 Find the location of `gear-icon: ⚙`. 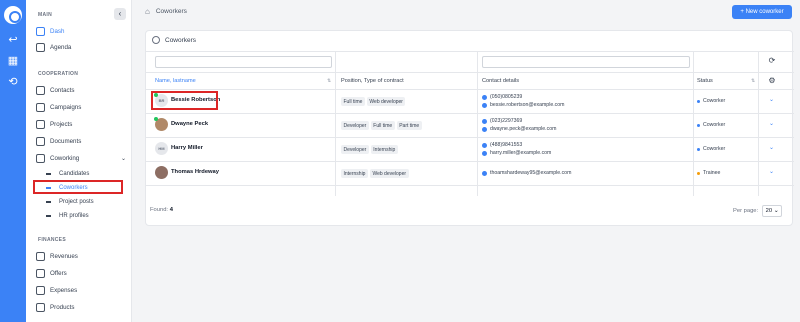

gear-icon: ⚙ is located at coordinates (772, 81).